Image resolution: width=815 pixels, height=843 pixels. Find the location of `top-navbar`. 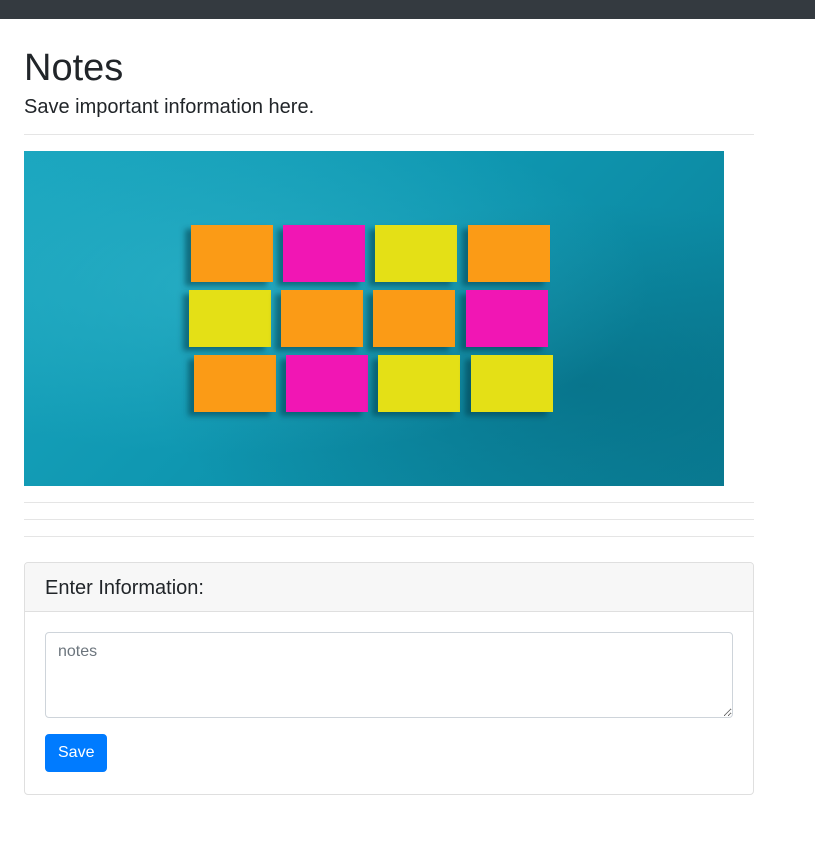

top-navbar is located at coordinates (407, 9).